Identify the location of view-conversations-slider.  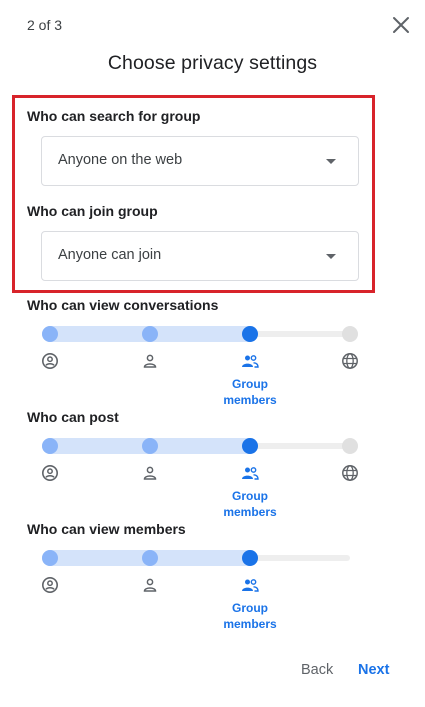
(200, 334).